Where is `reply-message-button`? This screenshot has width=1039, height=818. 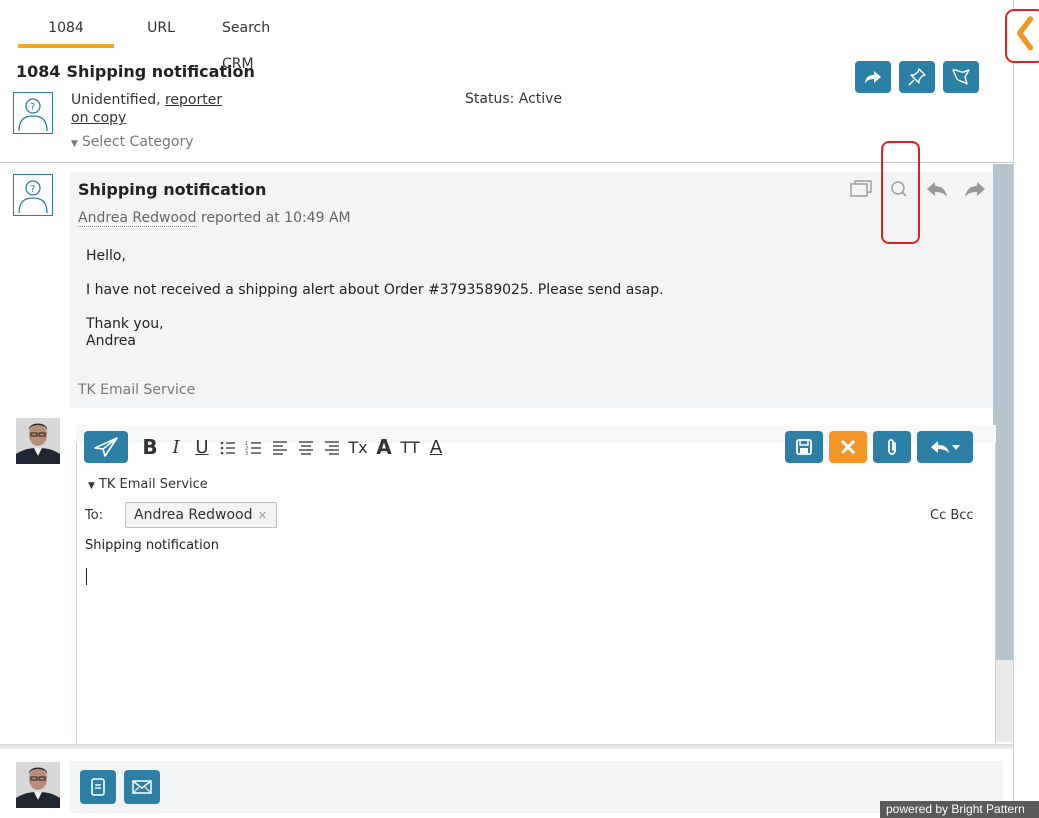 reply-message-button is located at coordinates (937, 189).